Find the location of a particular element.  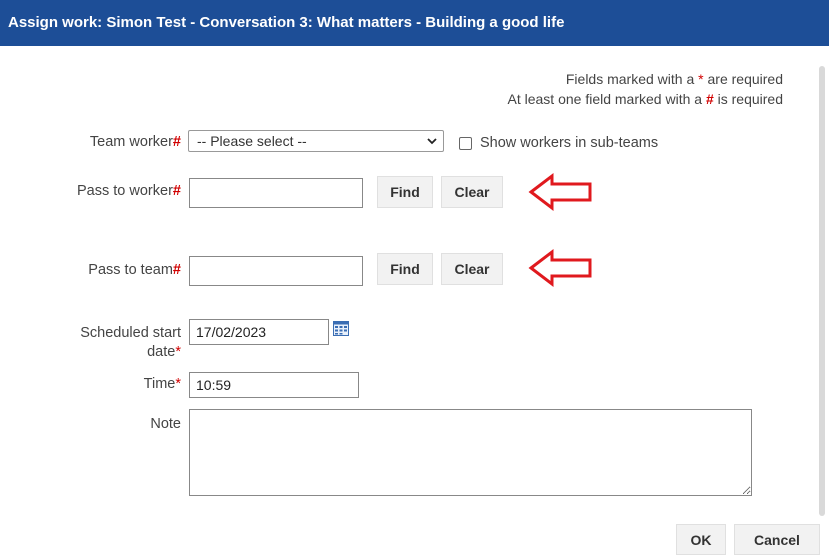

scheduled-start-marker: * is located at coordinates (178, 352).